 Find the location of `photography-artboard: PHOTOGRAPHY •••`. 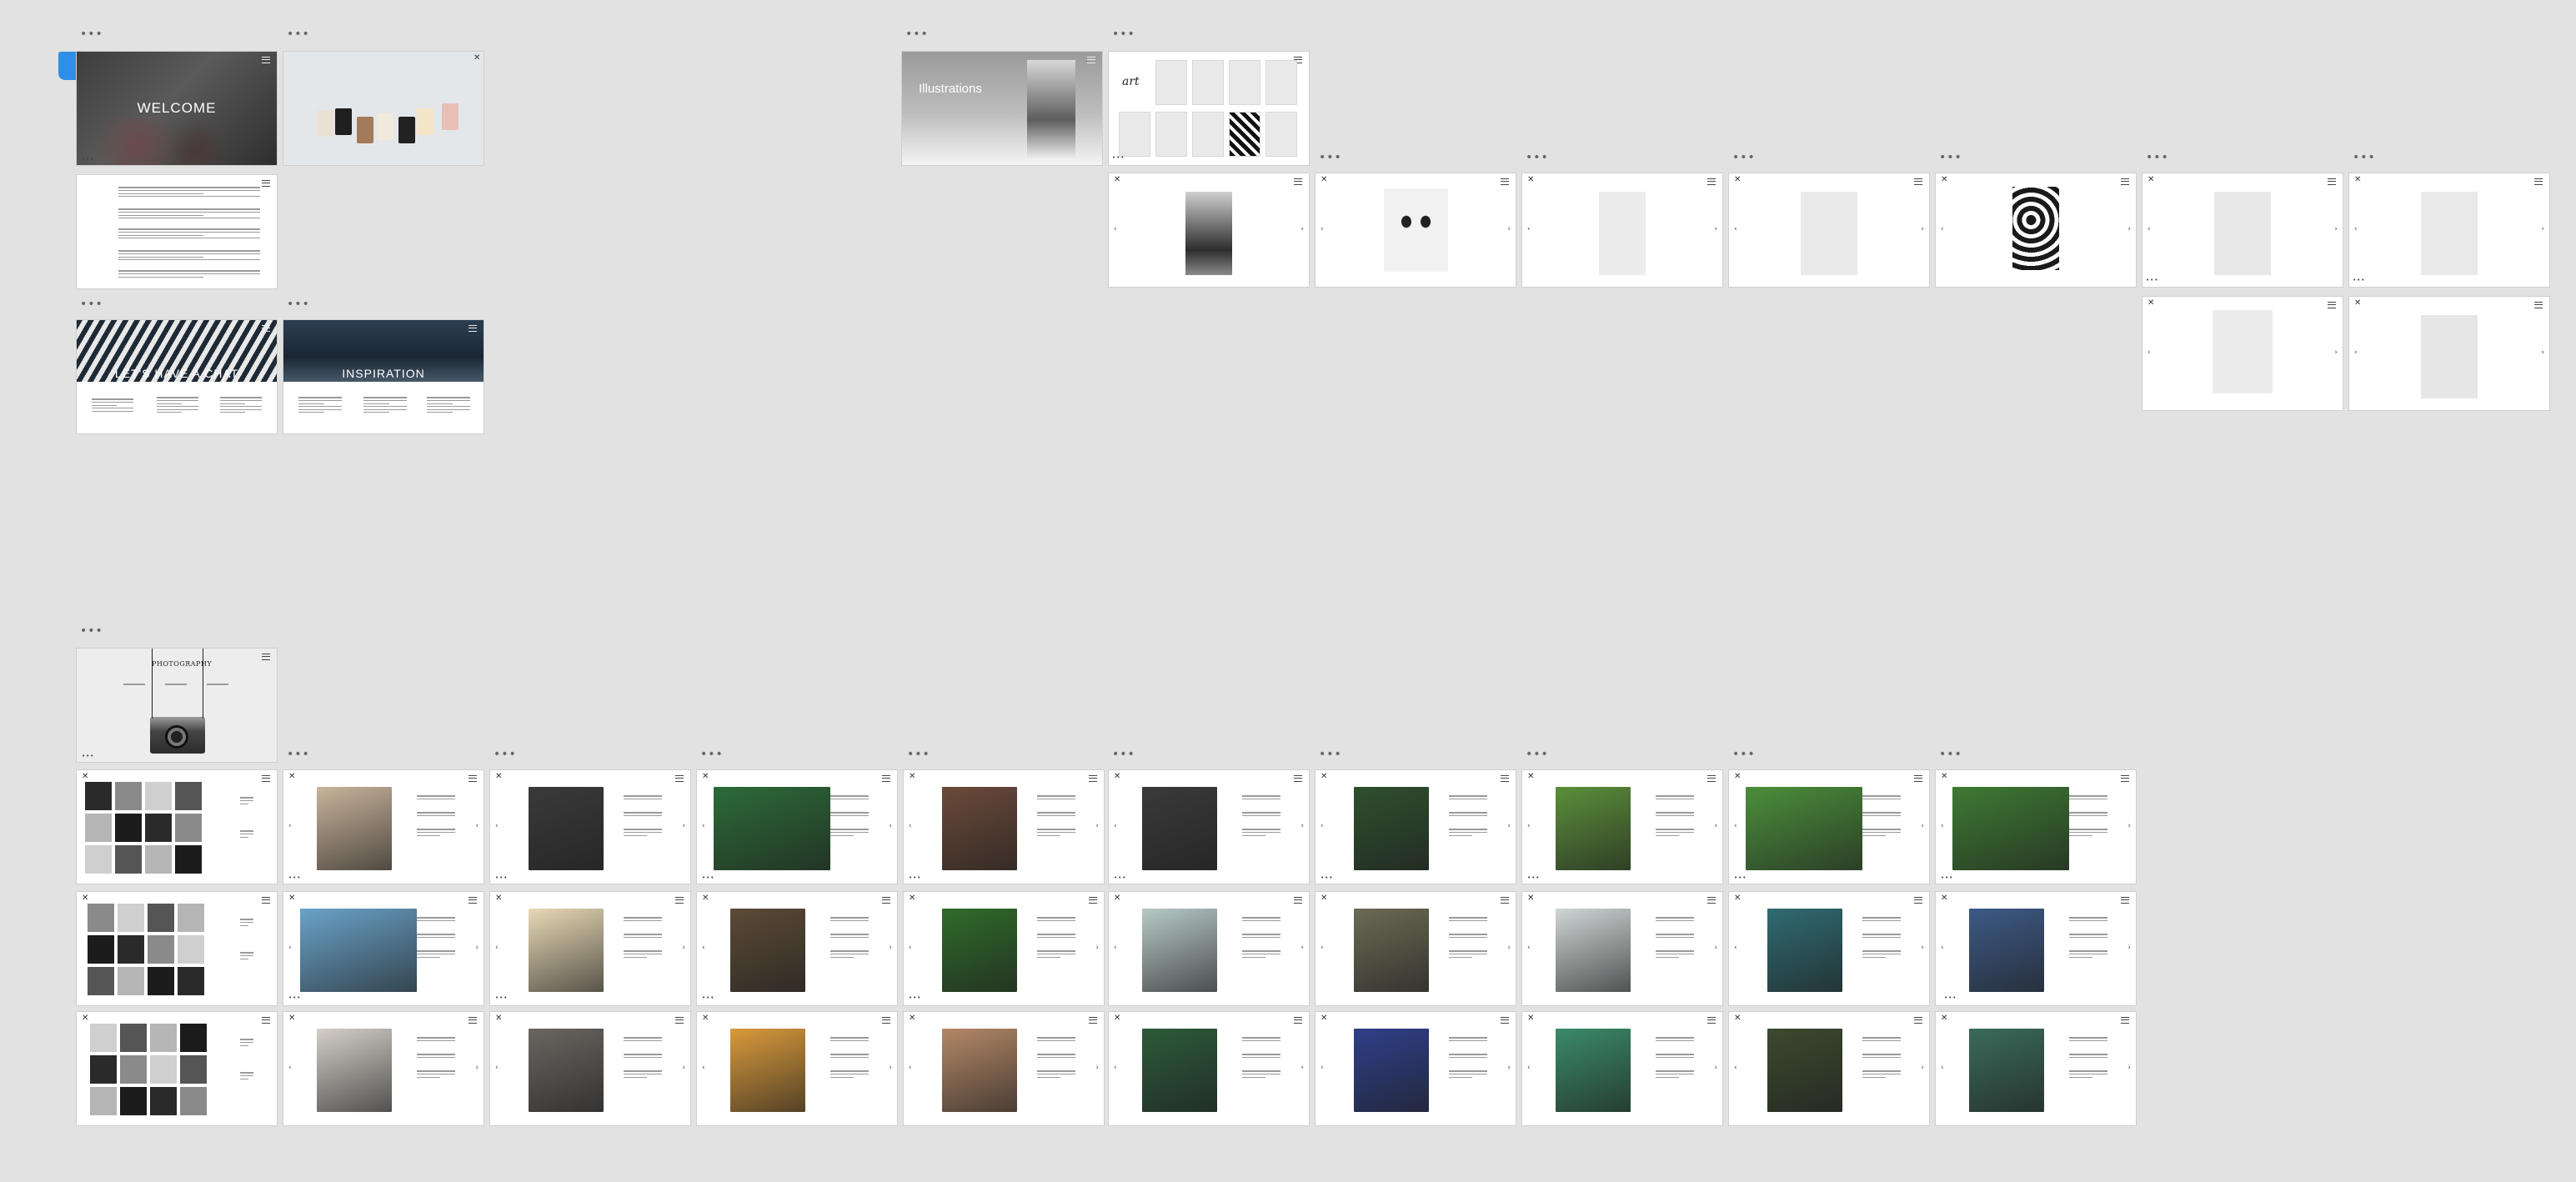

photography-artboard: PHOTOGRAPHY ••• is located at coordinates (177, 705).